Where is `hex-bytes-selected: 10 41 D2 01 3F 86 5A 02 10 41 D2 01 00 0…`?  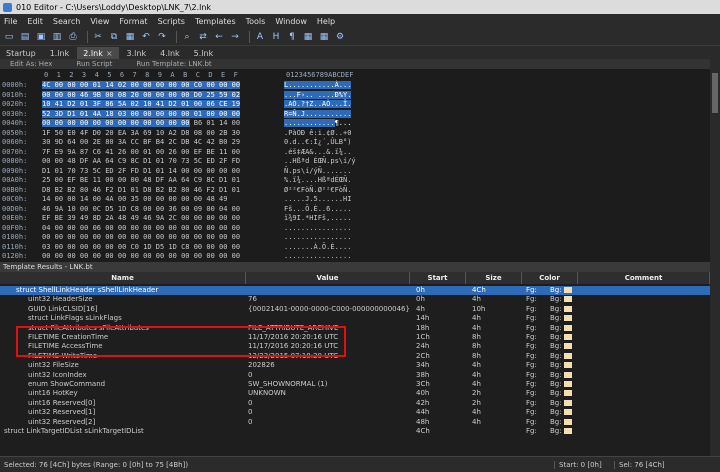 hex-bytes-selected: 10 41 D2 01 3F 86 5A 02 10 41 D2 01 00 0… is located at coordinates (141, 104).